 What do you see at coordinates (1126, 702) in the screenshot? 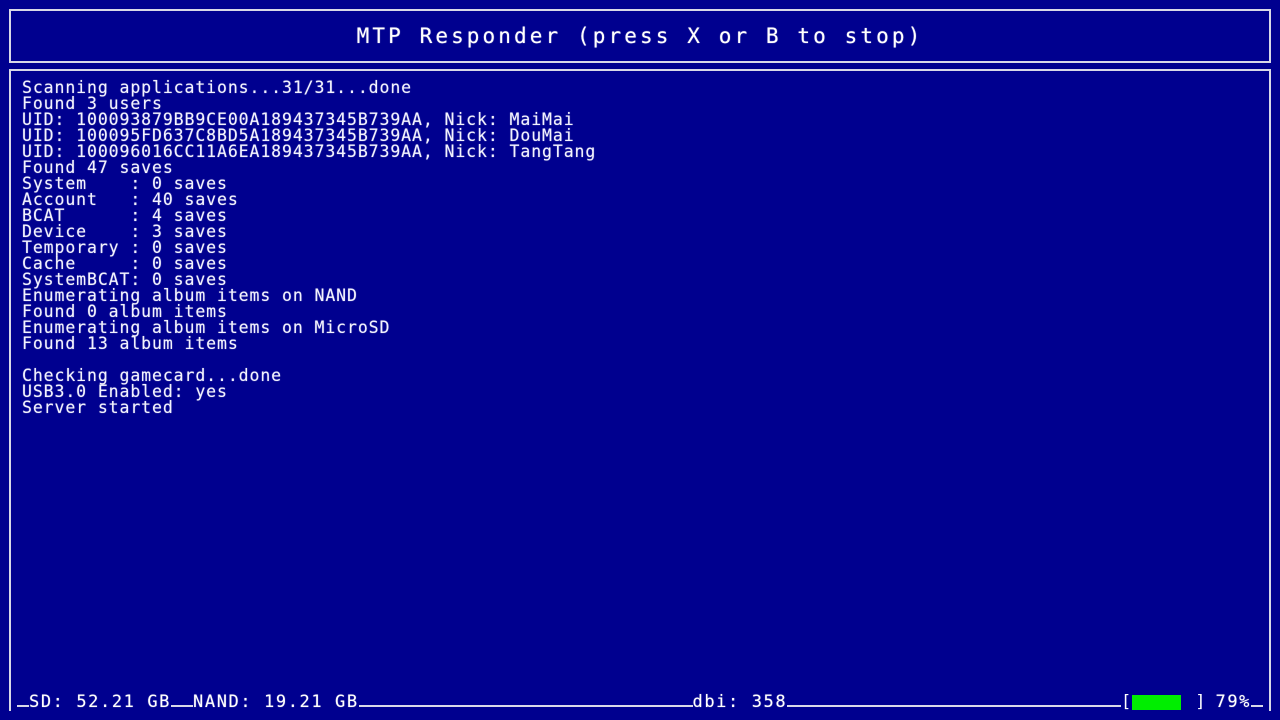
I see `battery-bracket-open-icon: [` at bounding box center [1126, 702].